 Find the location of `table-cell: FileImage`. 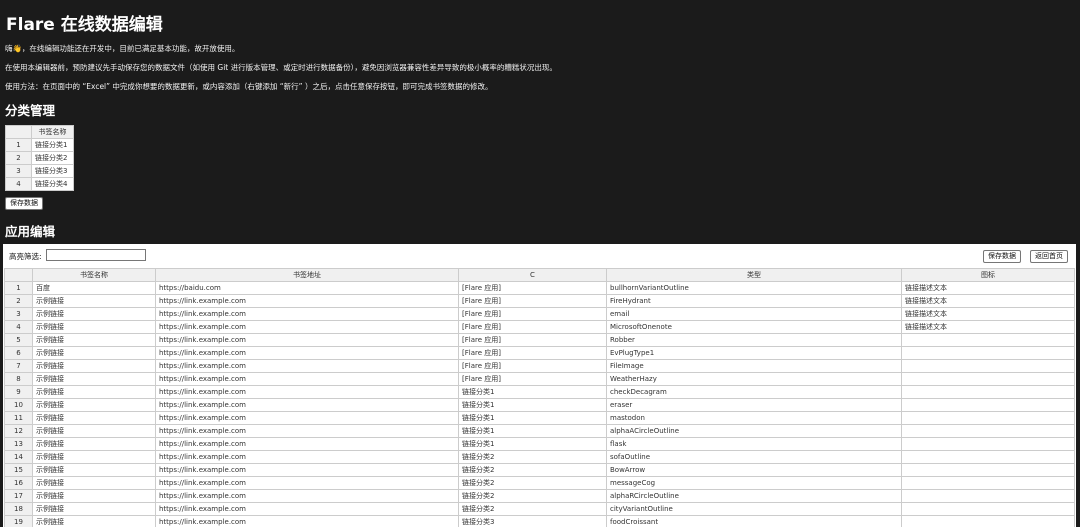

table-cell: FileImage is located at coordinates (754, 366).